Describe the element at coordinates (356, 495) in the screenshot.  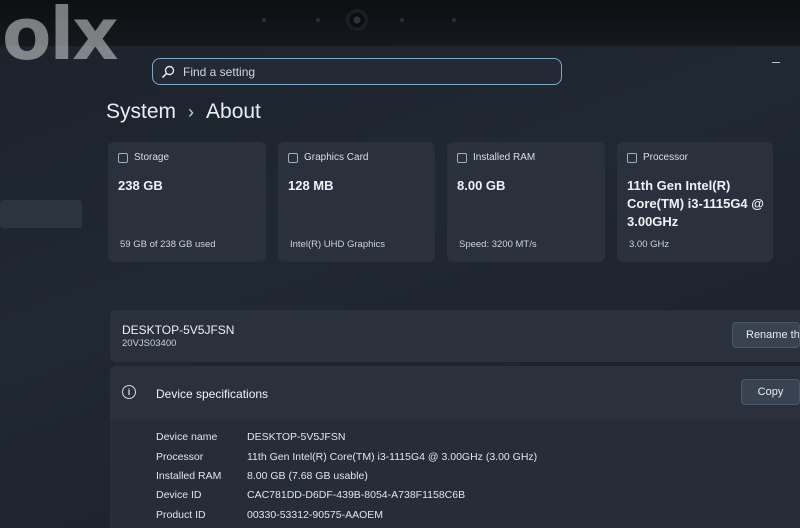
I see `spec-value: CAC781DD-D6DF-439B-8054-A738F1158C6B` at that location.